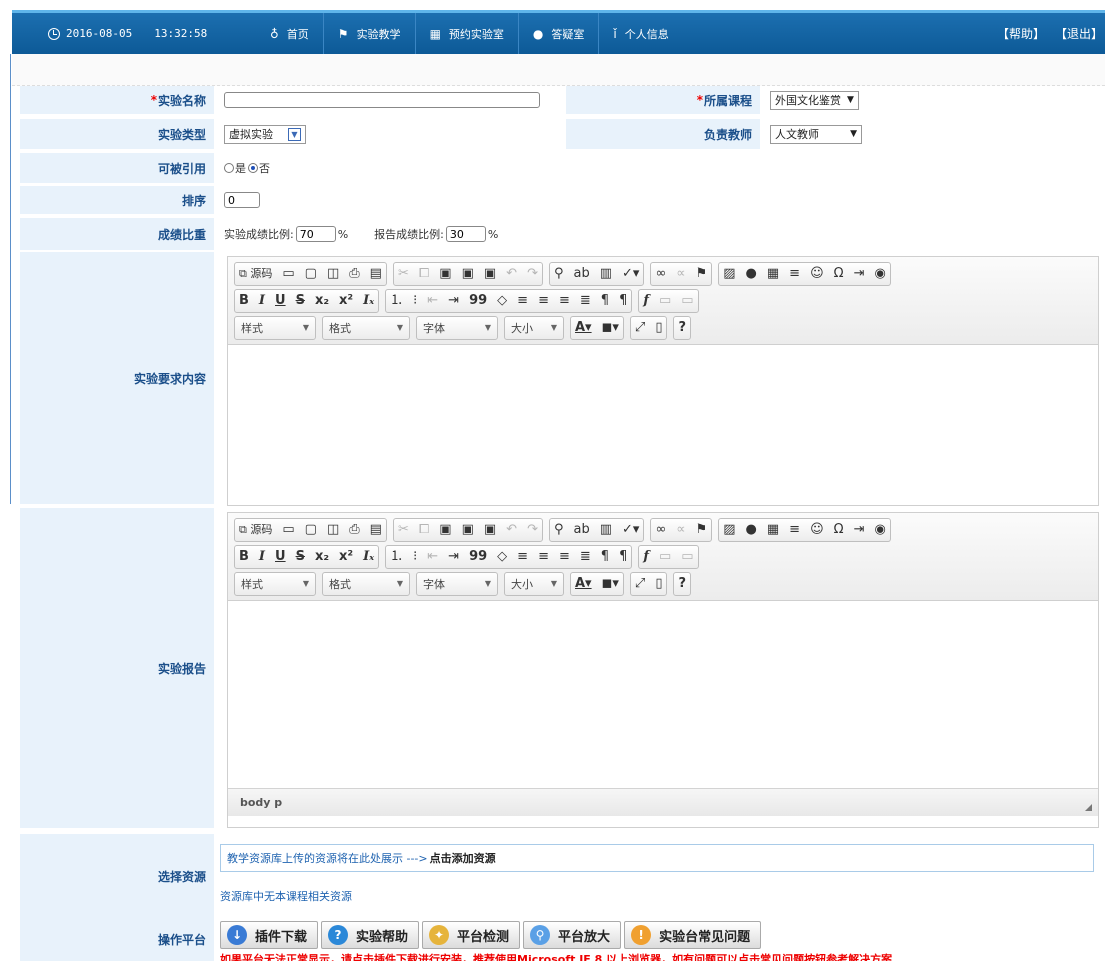  What do you see at coordinates (532, 273) in the screenshot?
I see `redo-icon: ↷` at bounding box center [532, 273].